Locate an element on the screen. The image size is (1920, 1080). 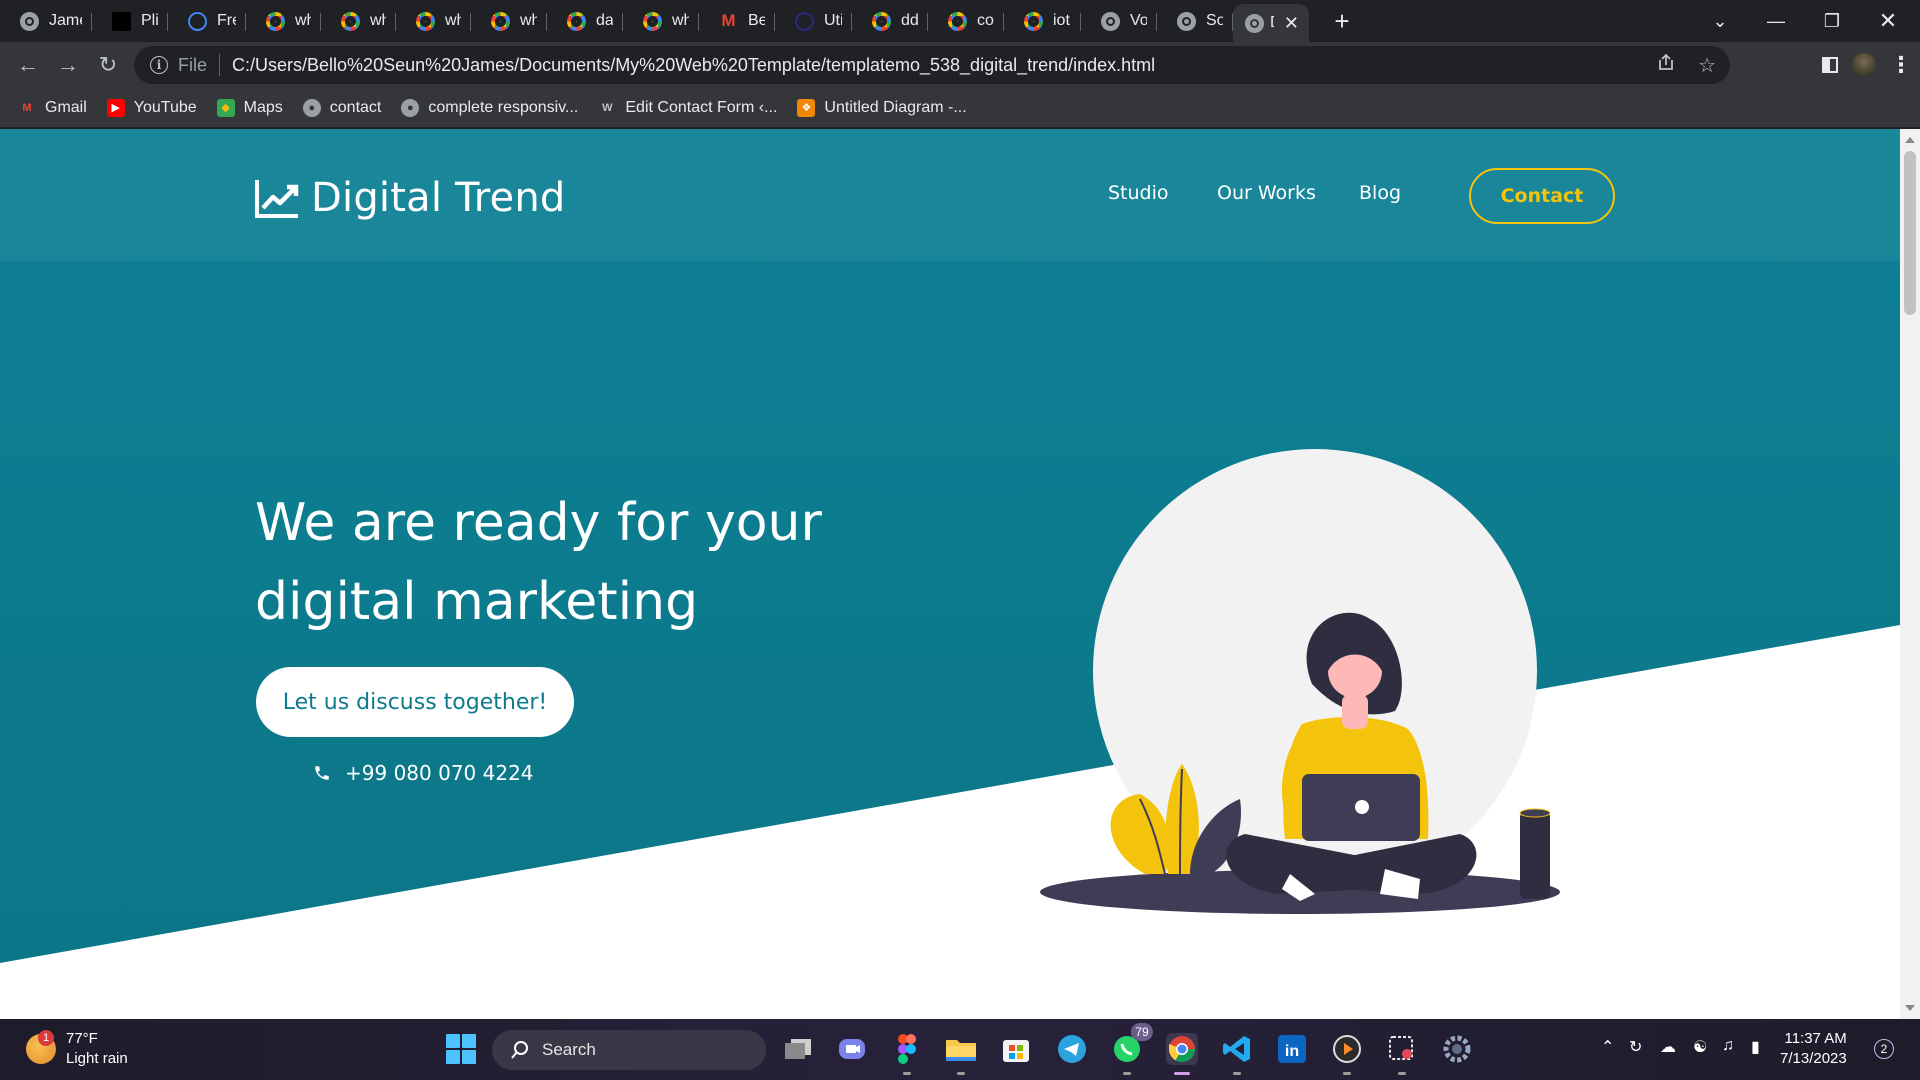
browser-tab: data b is located at coordinates (585, 21).